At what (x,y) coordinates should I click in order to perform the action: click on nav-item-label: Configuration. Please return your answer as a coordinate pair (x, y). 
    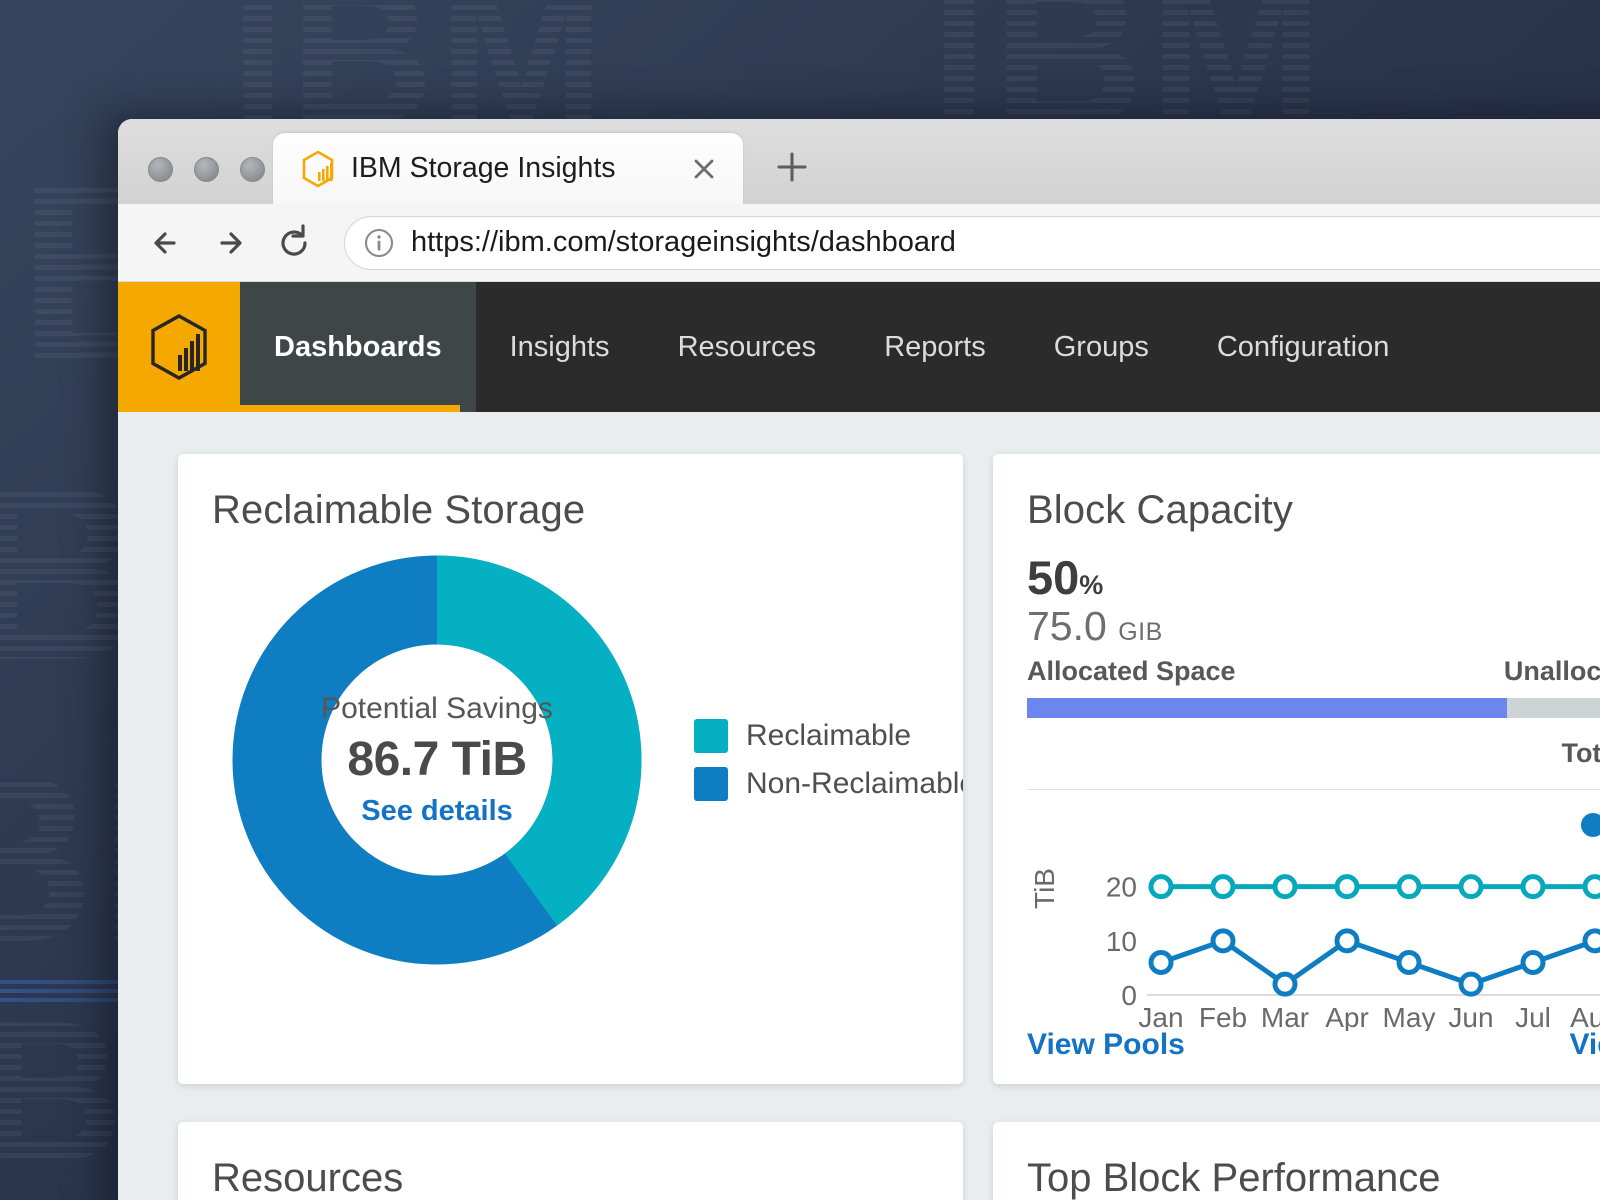
    Looking at the image, I should click on (1303, 346).